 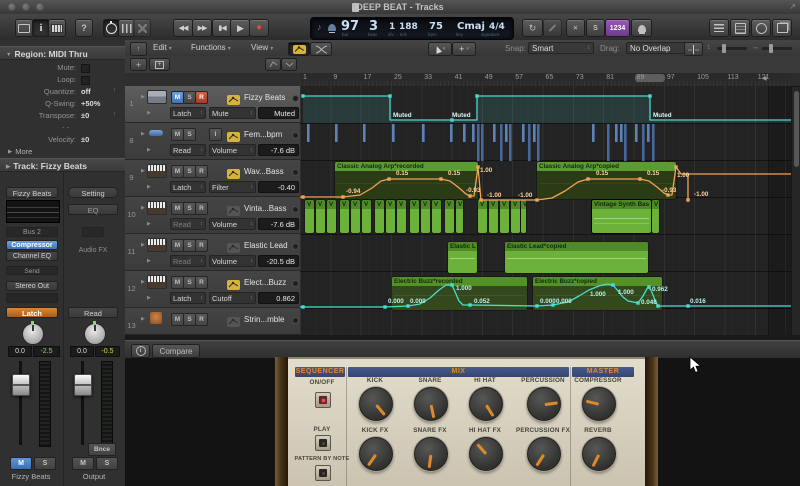 What do you see at coordinates (212, 178) in the screenshot?
I see `track-header-row: 9 ▶ M S R Wav...Bass ▶ Latch ↕ Filter ↕ -0.40` at bounding box center [212, 178].